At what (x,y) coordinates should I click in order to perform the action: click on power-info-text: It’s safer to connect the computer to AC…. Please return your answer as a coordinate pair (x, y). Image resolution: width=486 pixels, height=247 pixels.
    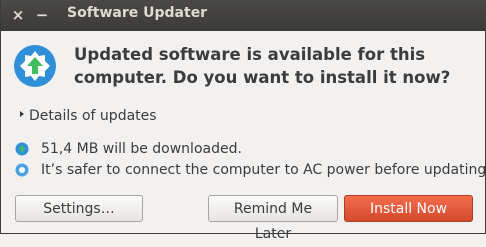
    Looking at the image, I should click on (263, 170).